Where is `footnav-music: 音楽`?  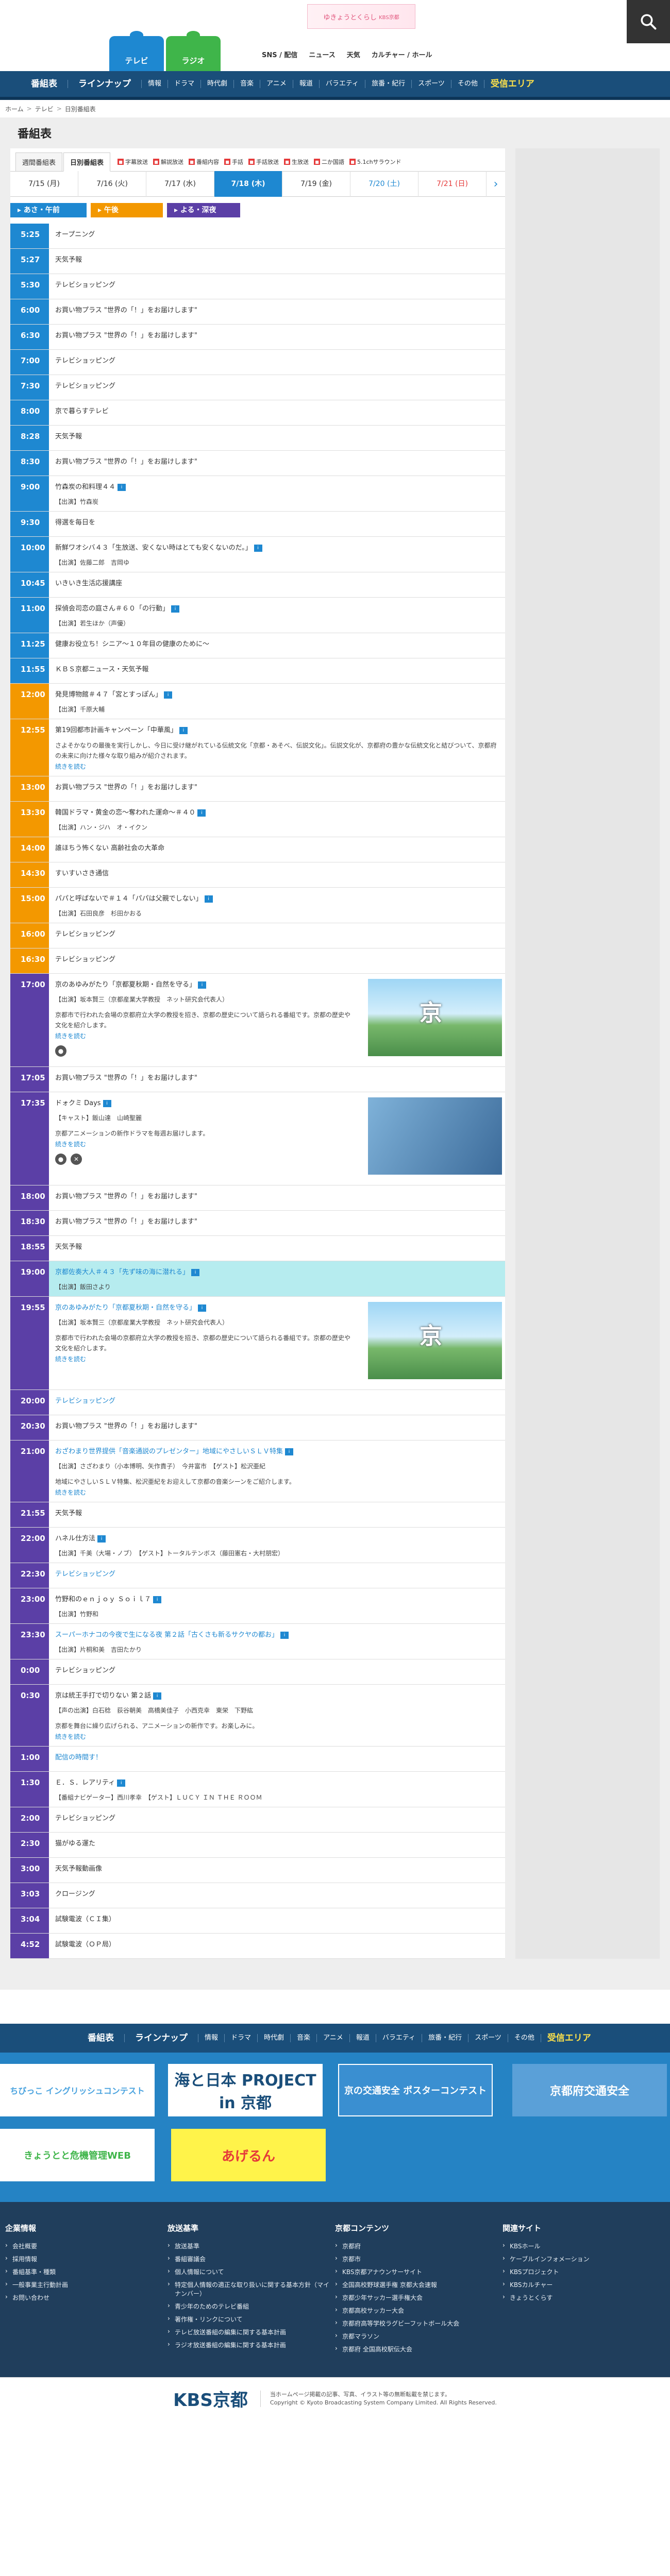
footnav-music: 音楽 is located at coordinates (304, 2038).